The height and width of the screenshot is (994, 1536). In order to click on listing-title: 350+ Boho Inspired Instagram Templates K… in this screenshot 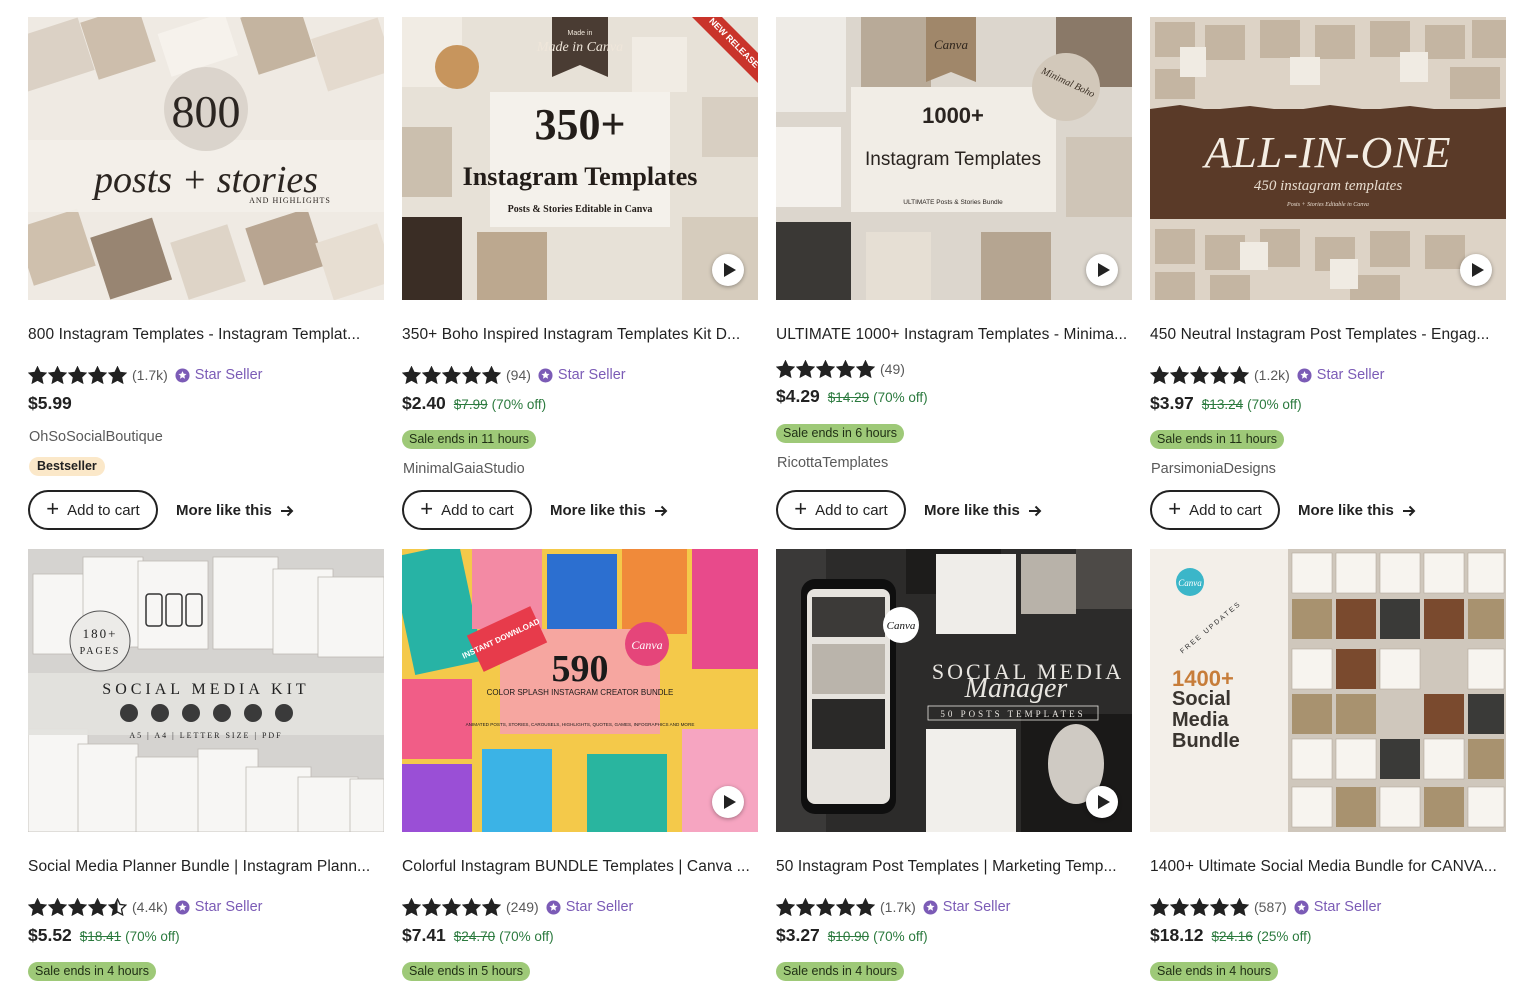, I will do `click(580, 335)`.